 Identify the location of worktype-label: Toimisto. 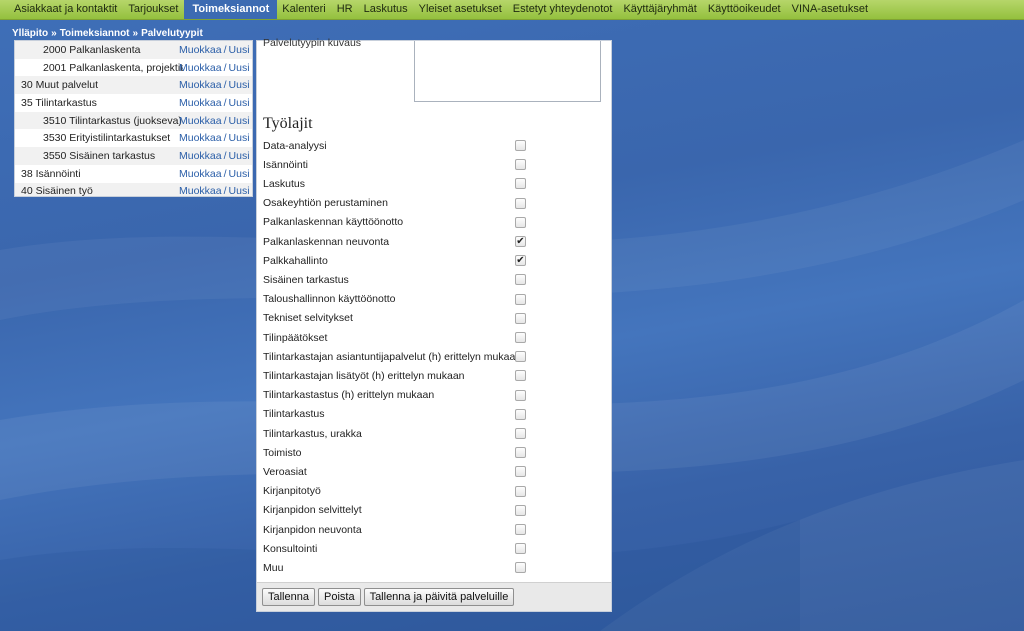
(282, 452).